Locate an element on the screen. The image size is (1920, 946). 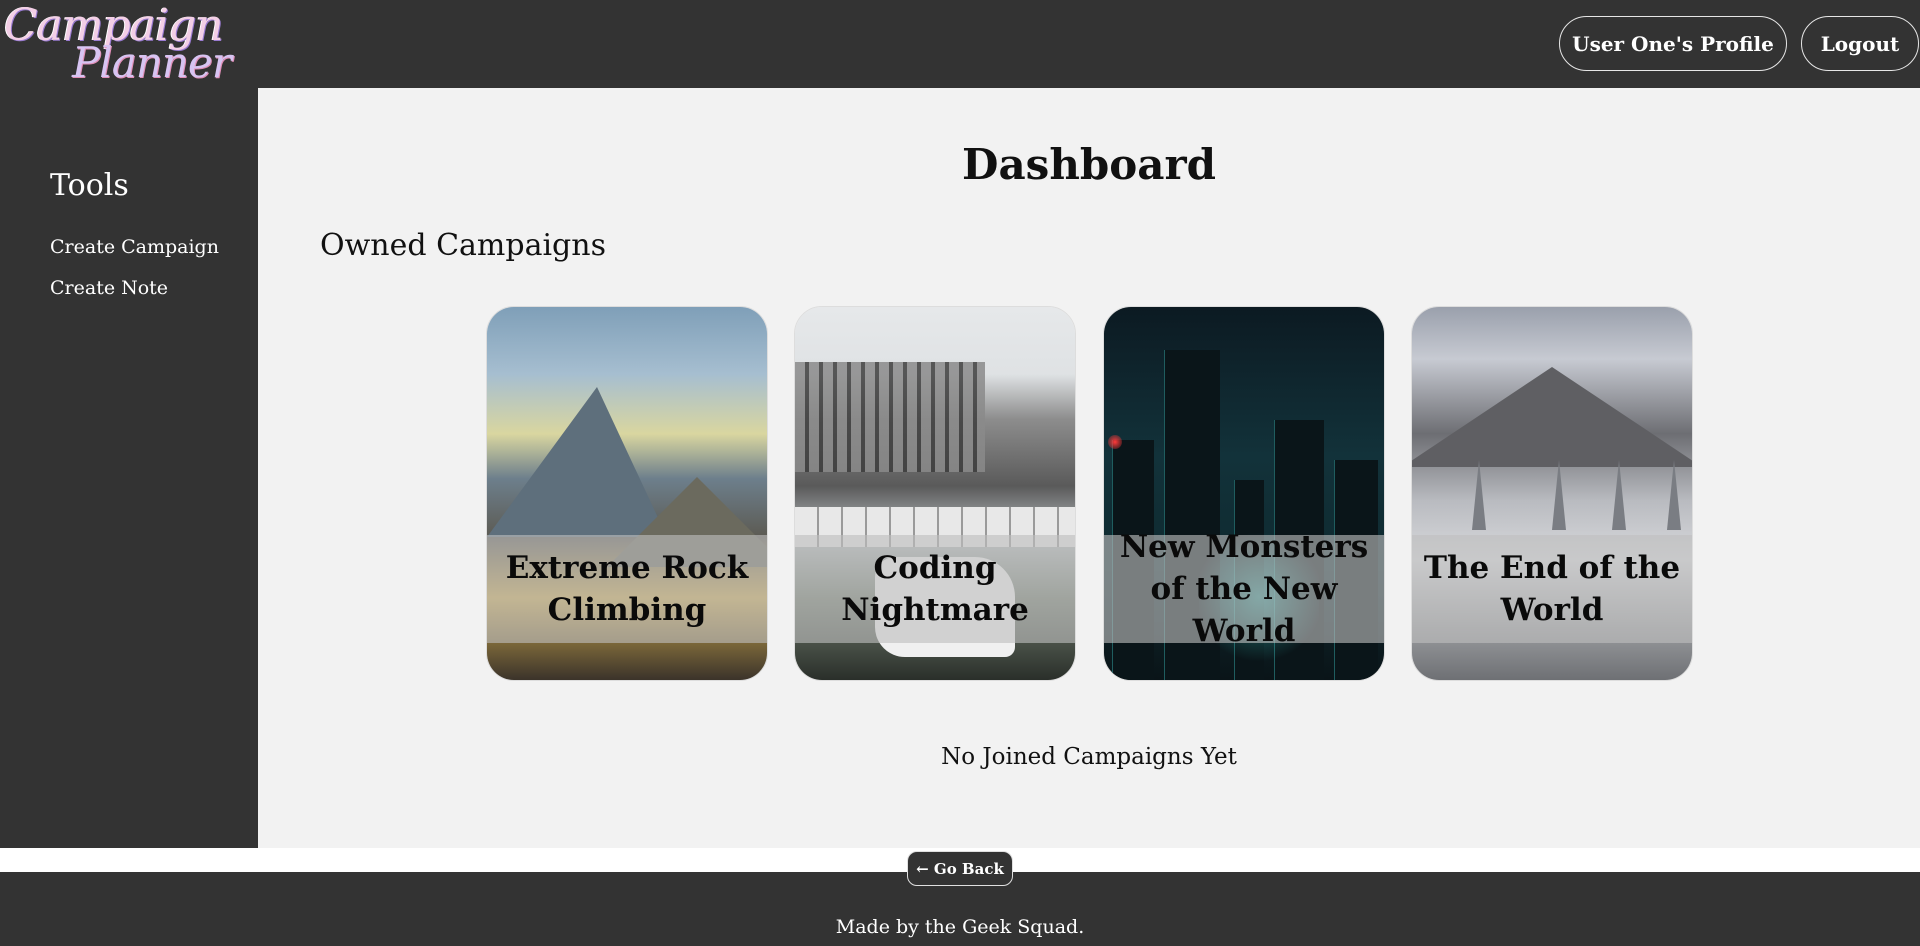
sidebar-title: Tools is located at coordinates (89, 185).